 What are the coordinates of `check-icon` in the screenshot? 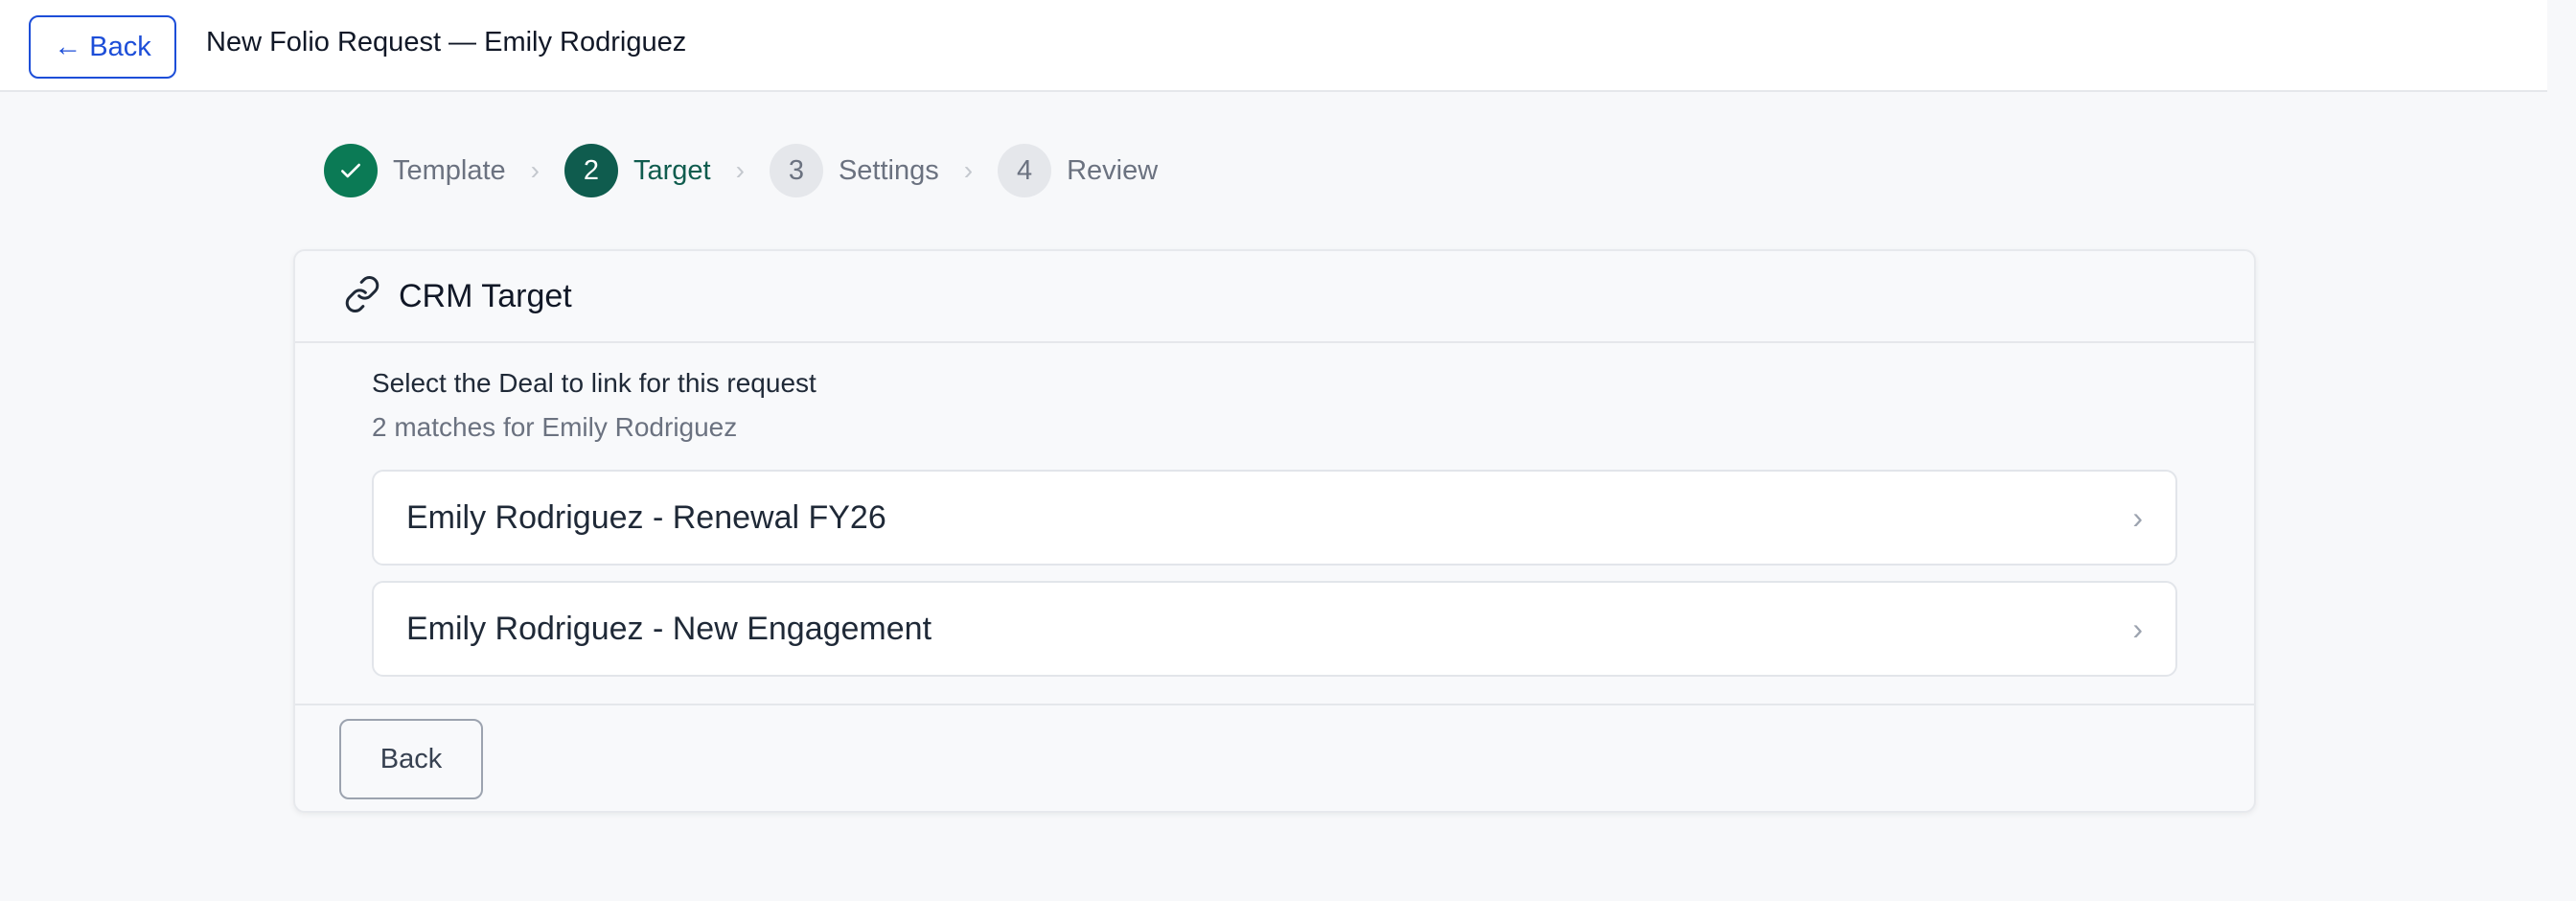 It's located at (351, 170).